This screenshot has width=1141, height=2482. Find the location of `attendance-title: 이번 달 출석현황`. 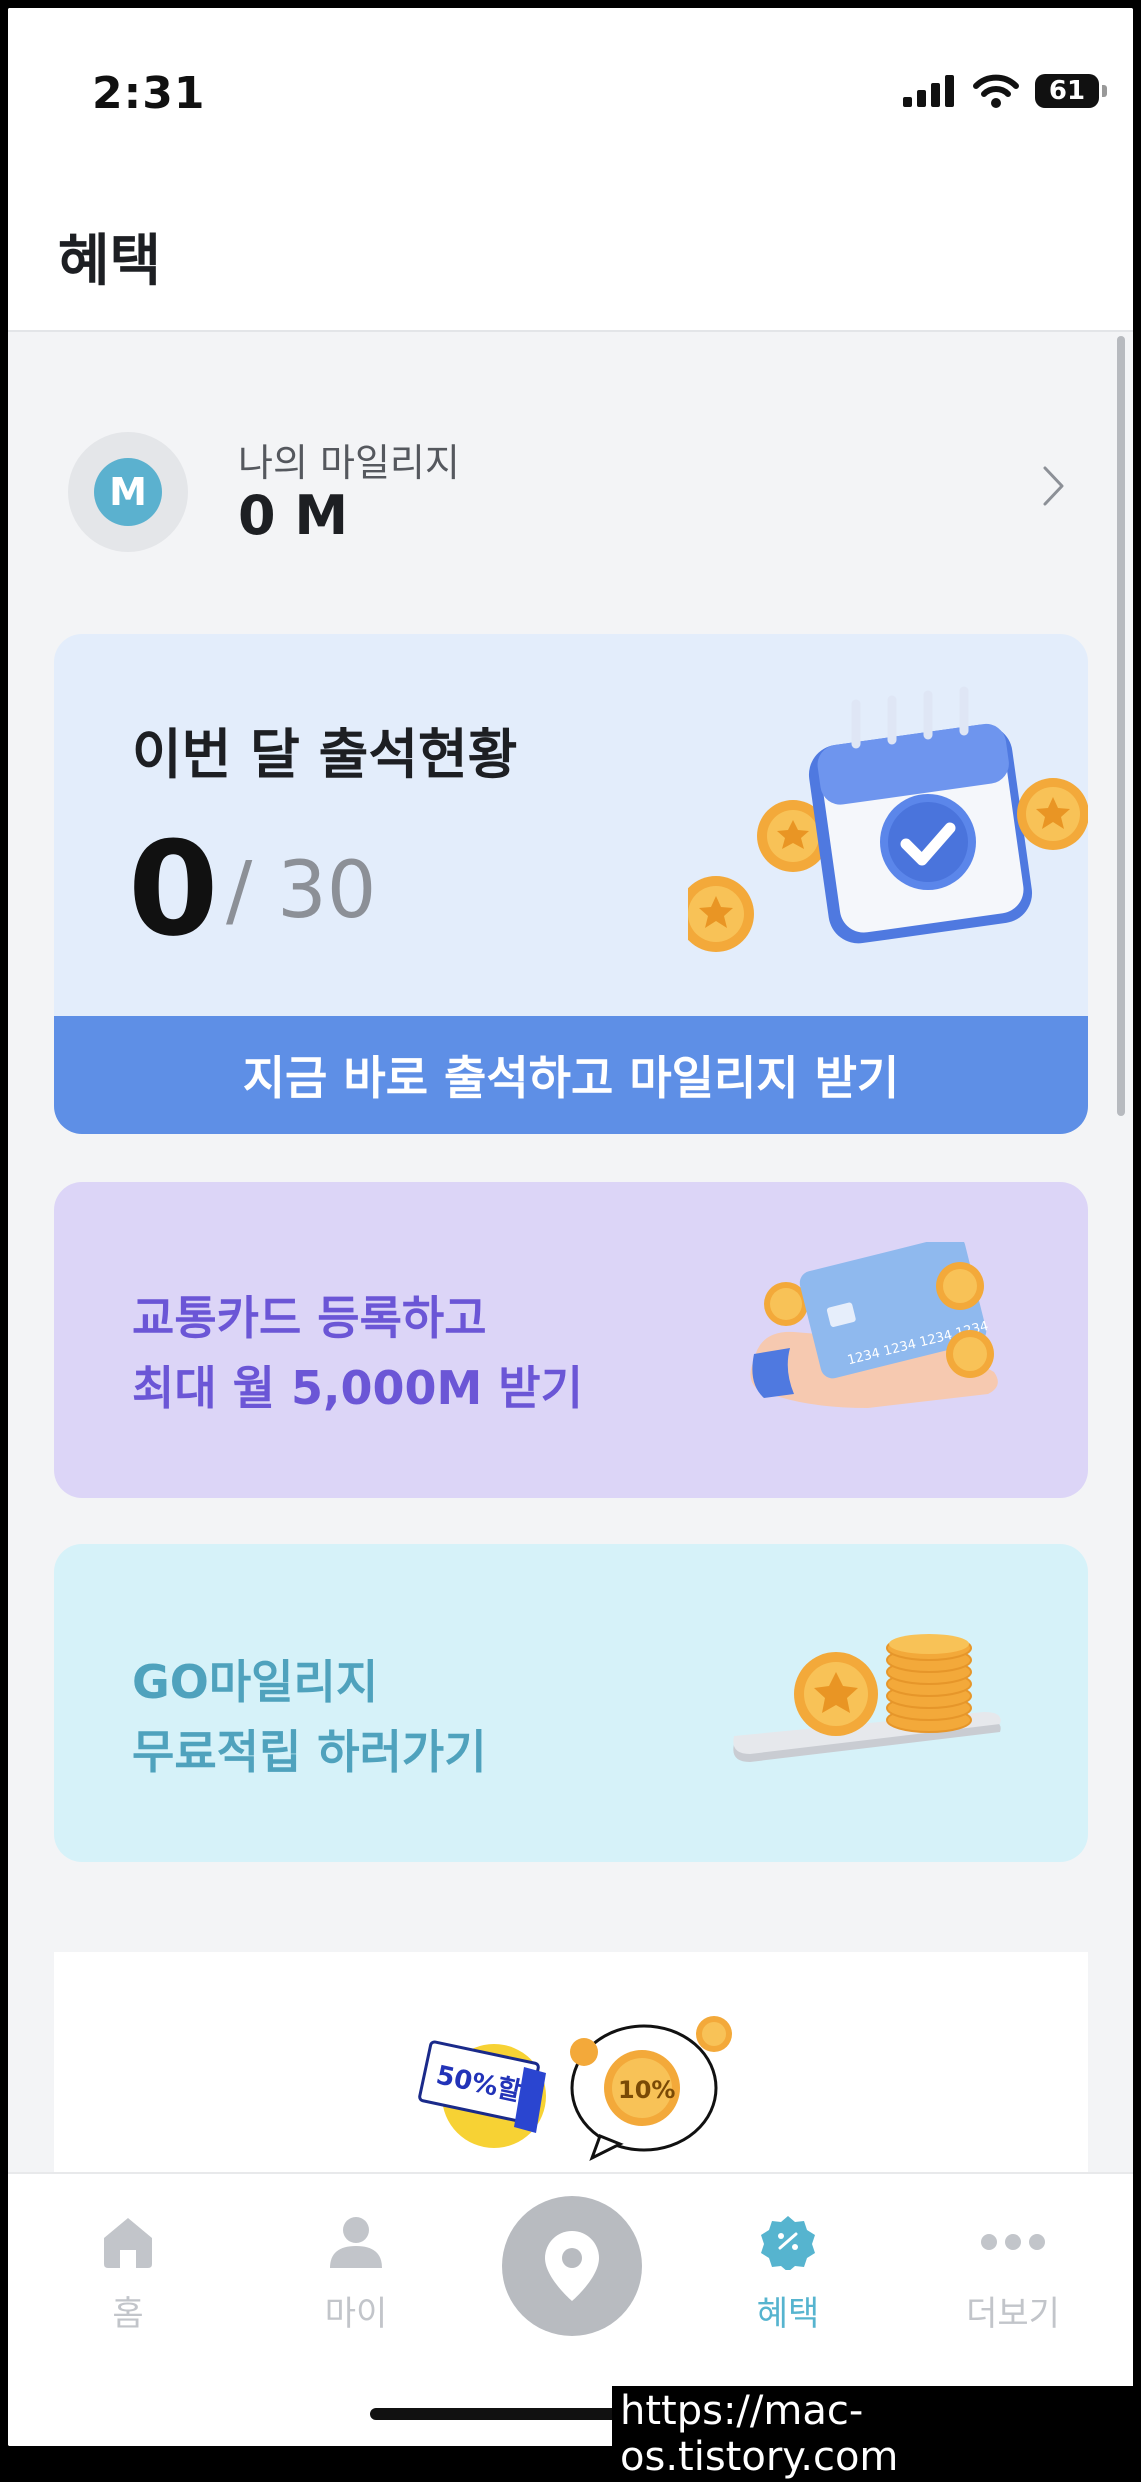

attendance-title: 이번 달 출석현황 is located at coordinates (325, 754).